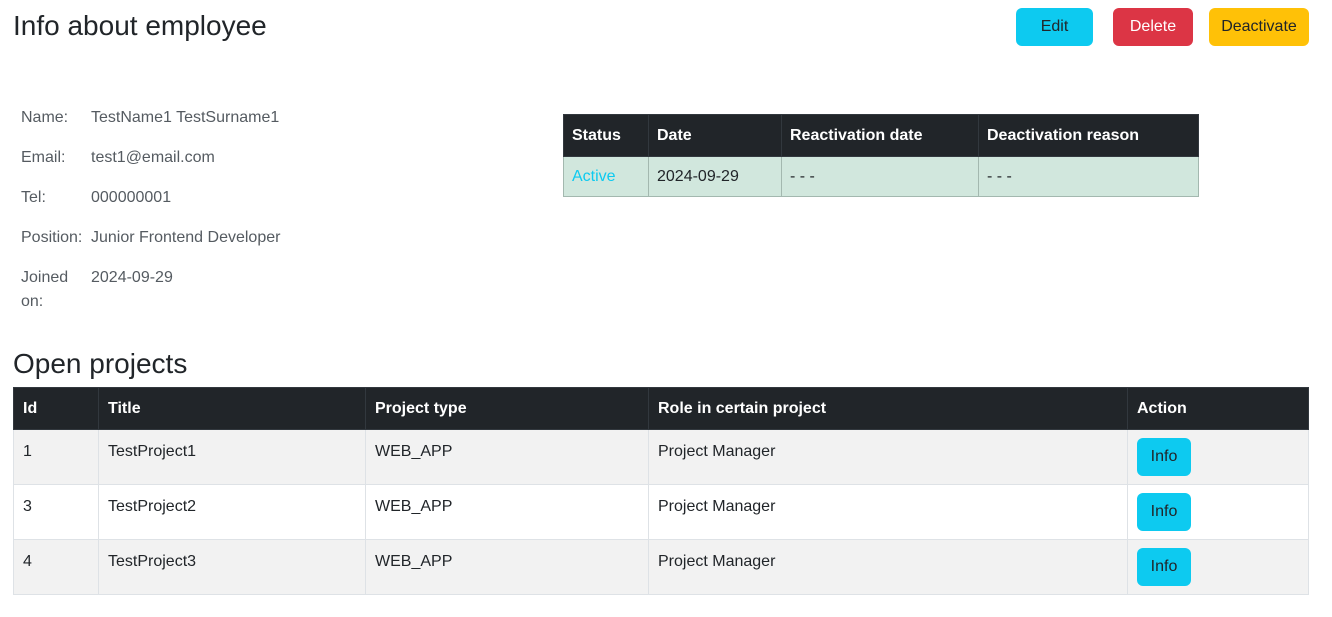  What do you see at coordinates (52, 237) in the screenshot?
I see `detail-label: Position:` at bounding box center [52, 237].